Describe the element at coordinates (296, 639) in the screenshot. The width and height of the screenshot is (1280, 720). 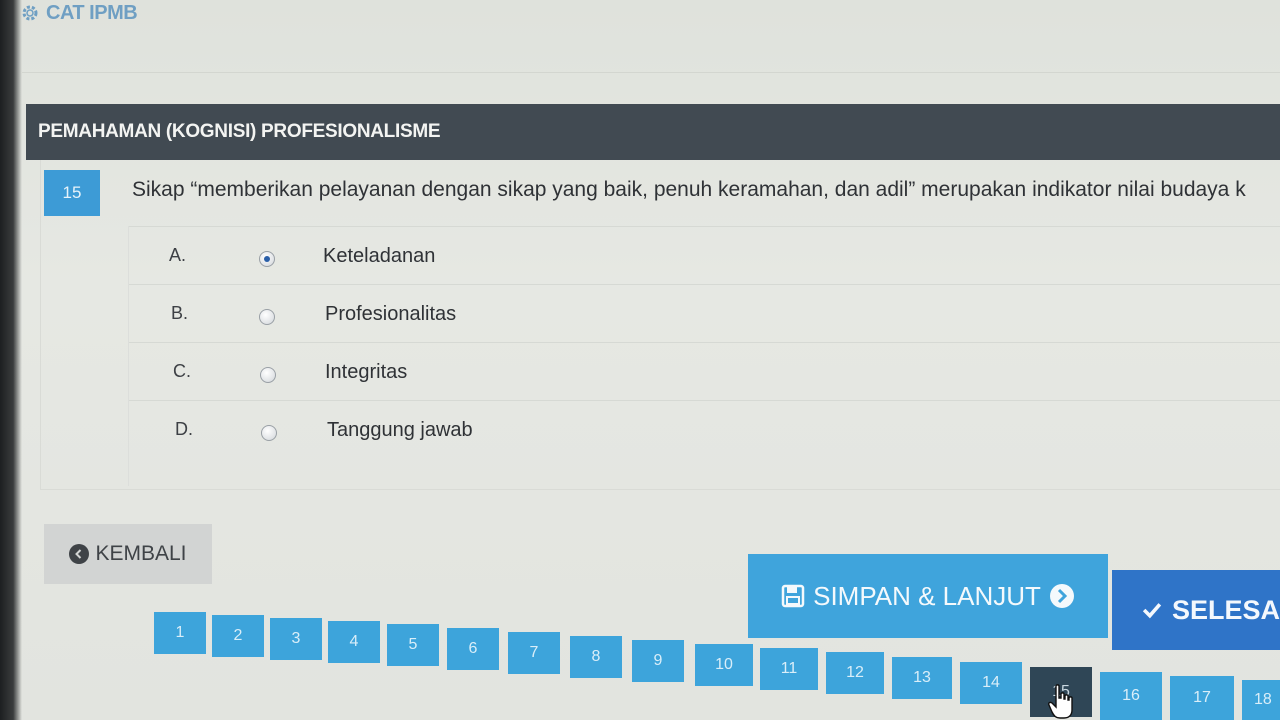
I see `page-button-3: 3` at that location.